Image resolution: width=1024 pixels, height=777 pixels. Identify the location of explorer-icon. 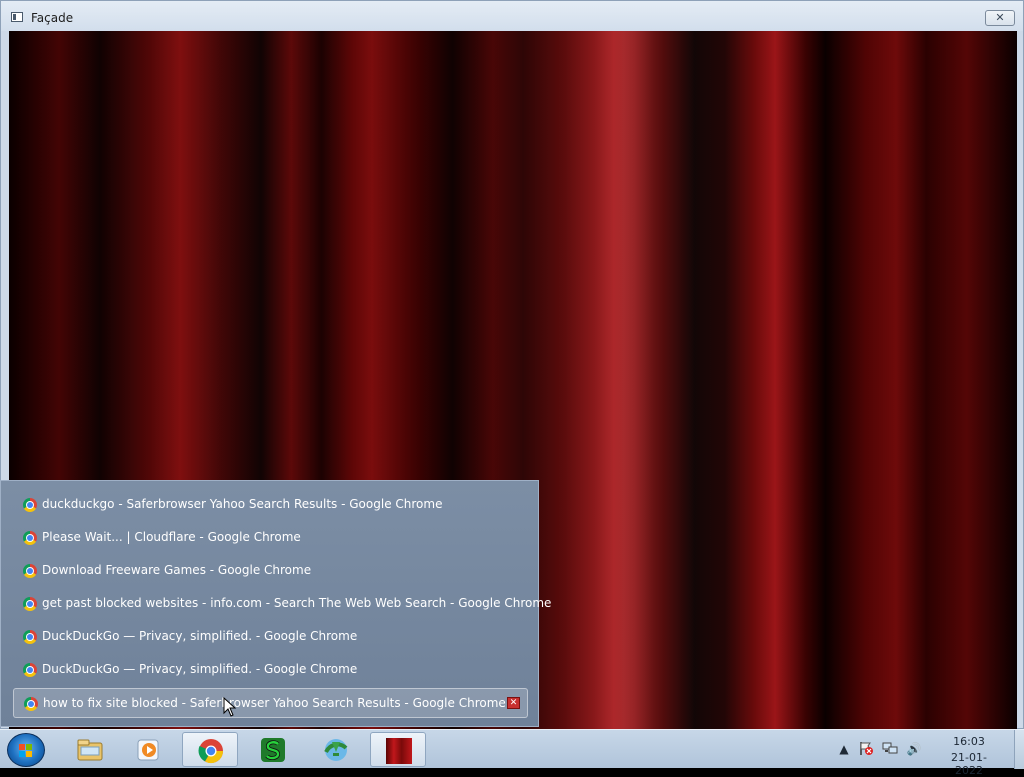
(90, 750).